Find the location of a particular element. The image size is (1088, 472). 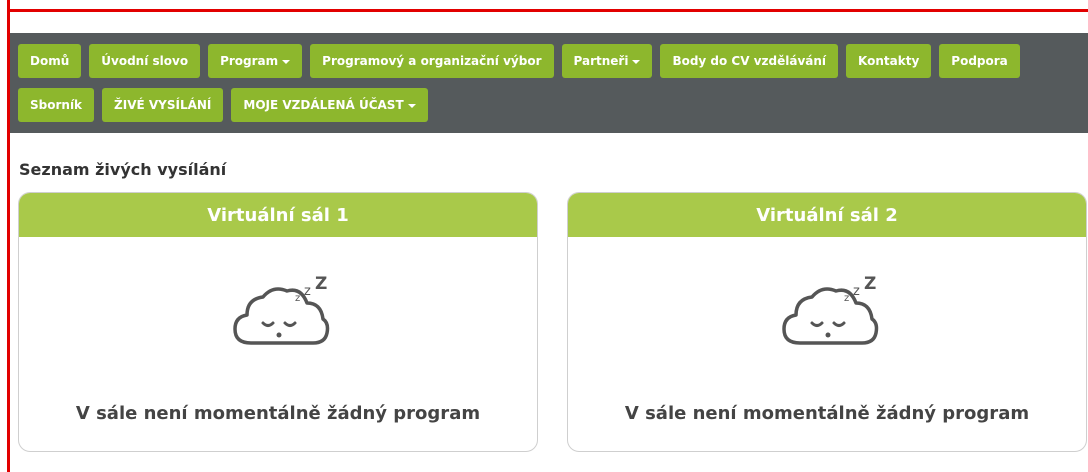

nav-item-domu: Domů is located at coordinates (50, 61).